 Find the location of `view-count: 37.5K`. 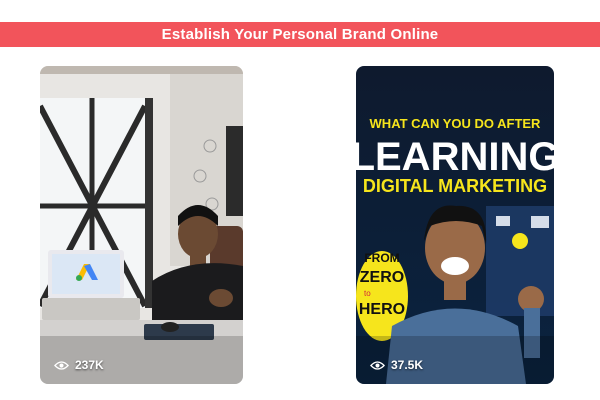

view-count: 37.5K is located at coordinates (396, 365).